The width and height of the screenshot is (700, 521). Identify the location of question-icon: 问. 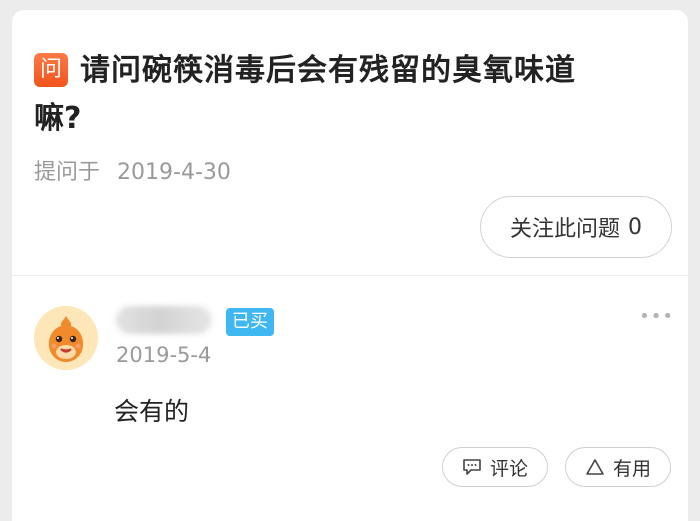
(51, 70).